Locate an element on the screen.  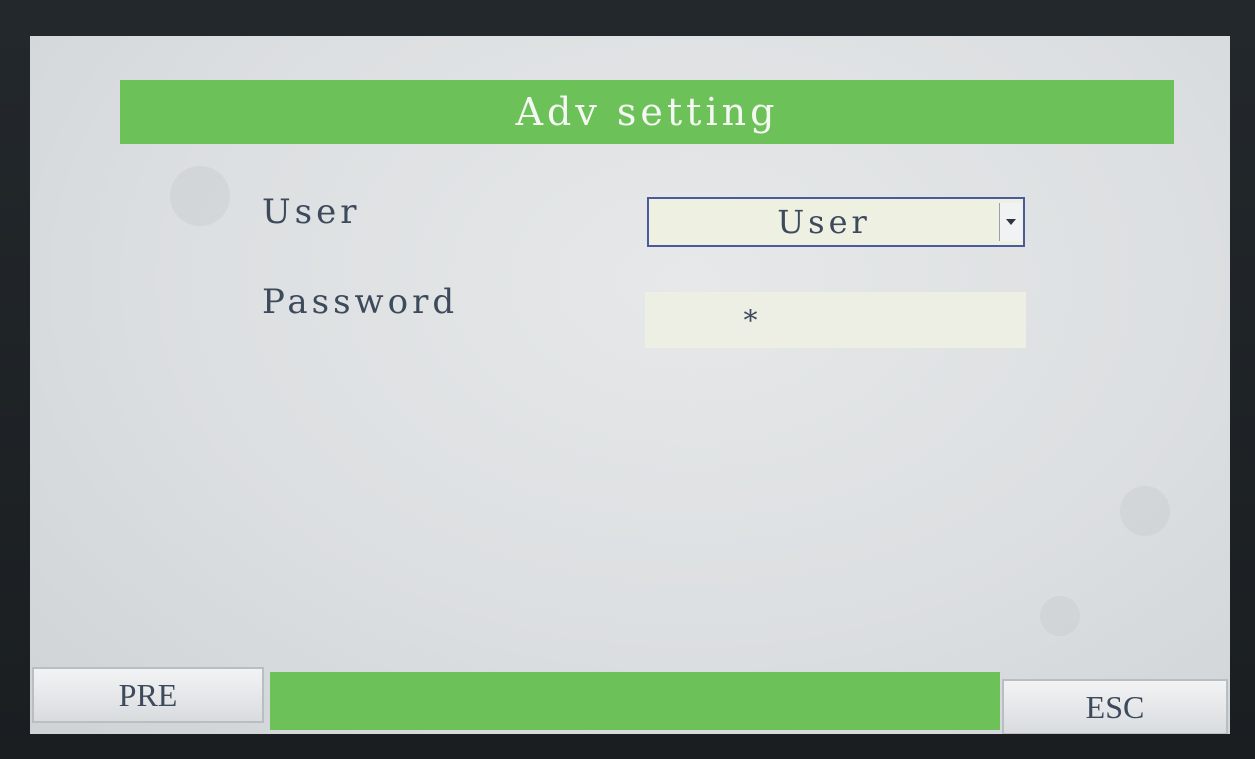
pre-button: PRE is located at coordinates (148, 695).